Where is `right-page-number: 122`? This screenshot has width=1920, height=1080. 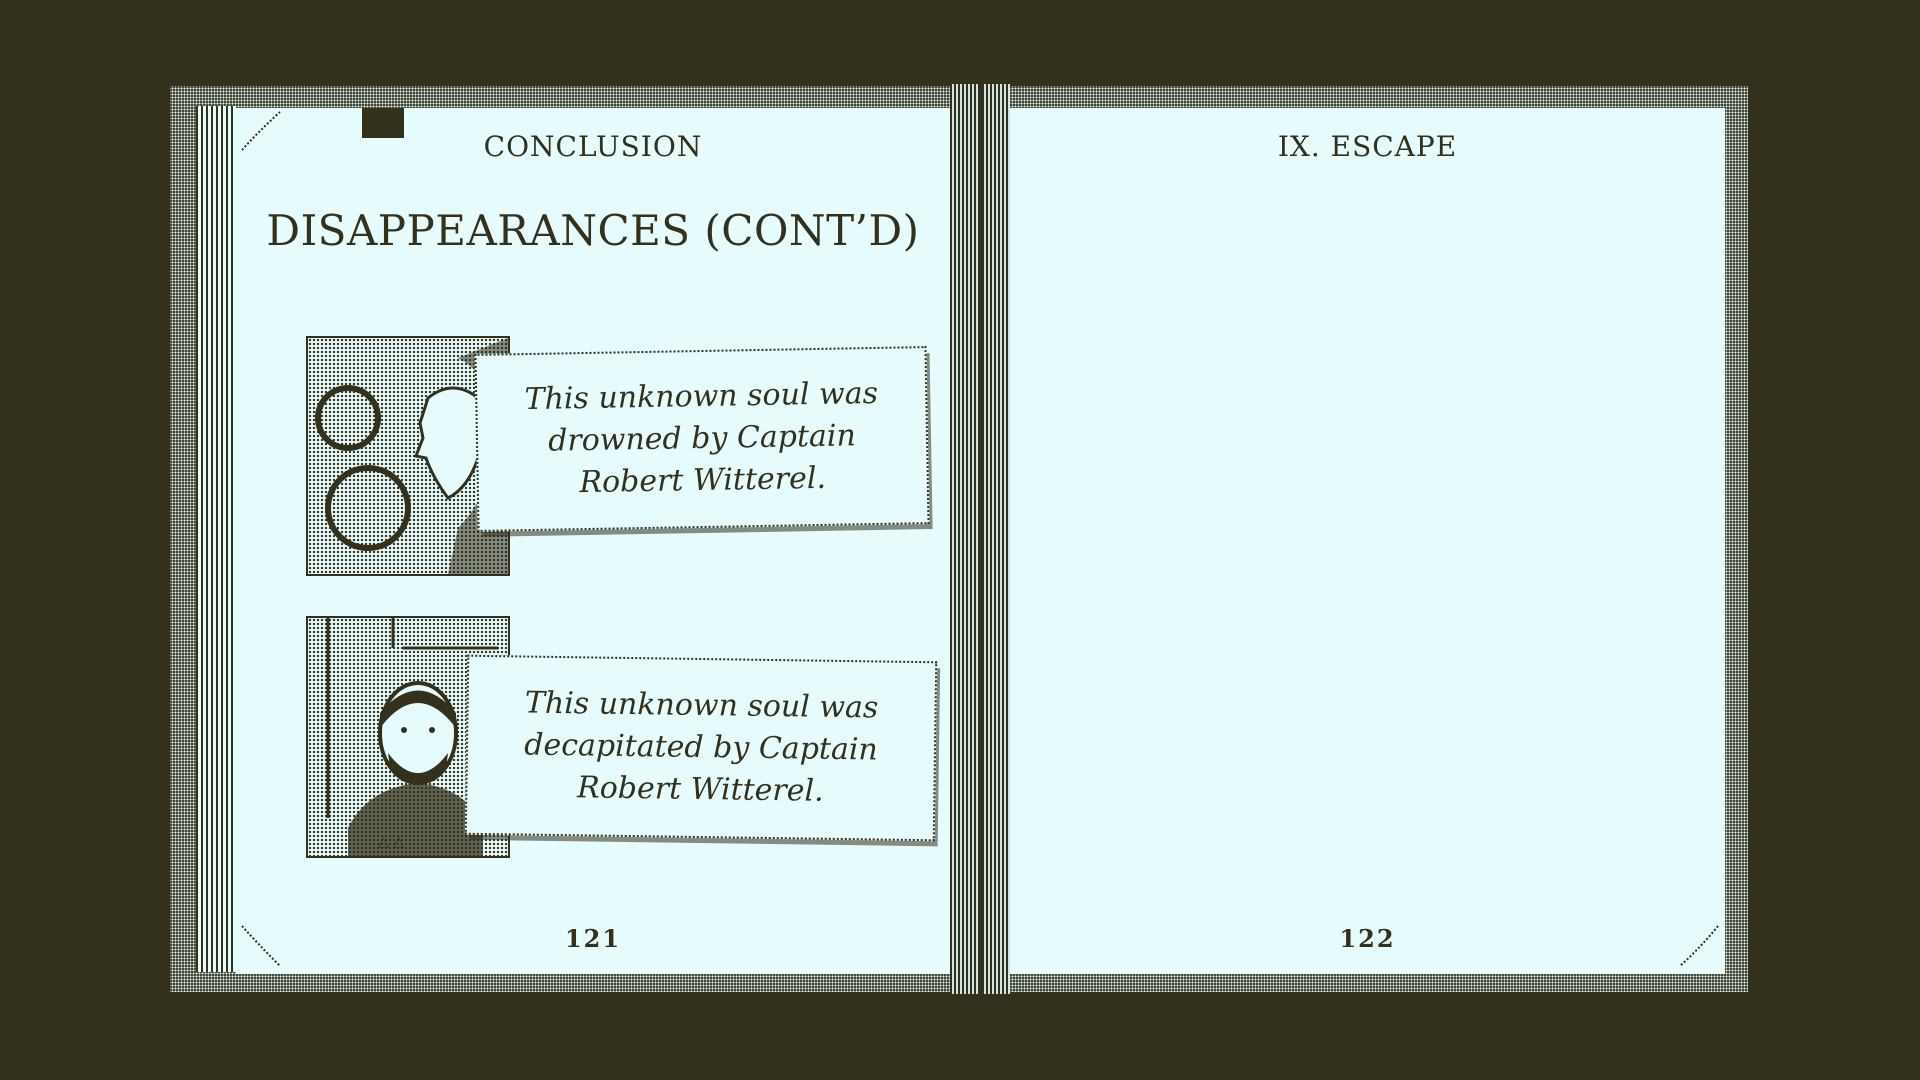
right-page-number: 122 is located at coordinates (1367, 938).